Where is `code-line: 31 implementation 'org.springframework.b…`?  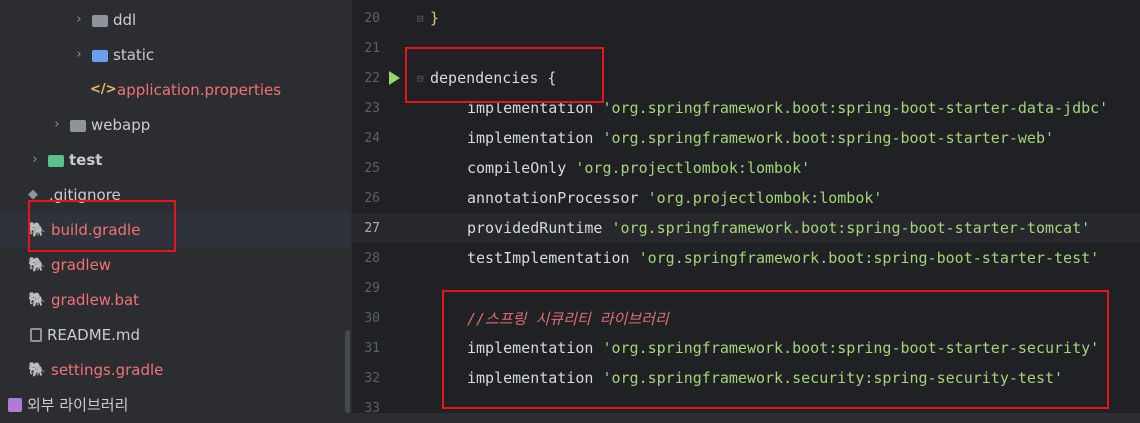
code-line: 31 implementation 'org.springframework.b… is located at coordinates (746, 348).